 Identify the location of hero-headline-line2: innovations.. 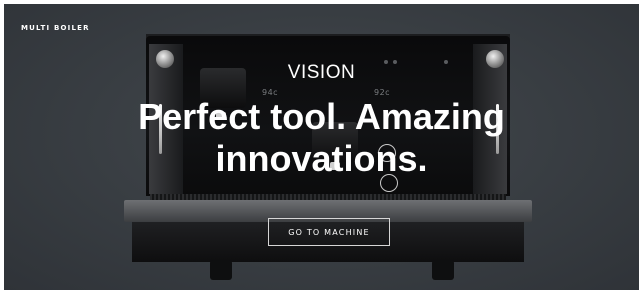
(321, 158).